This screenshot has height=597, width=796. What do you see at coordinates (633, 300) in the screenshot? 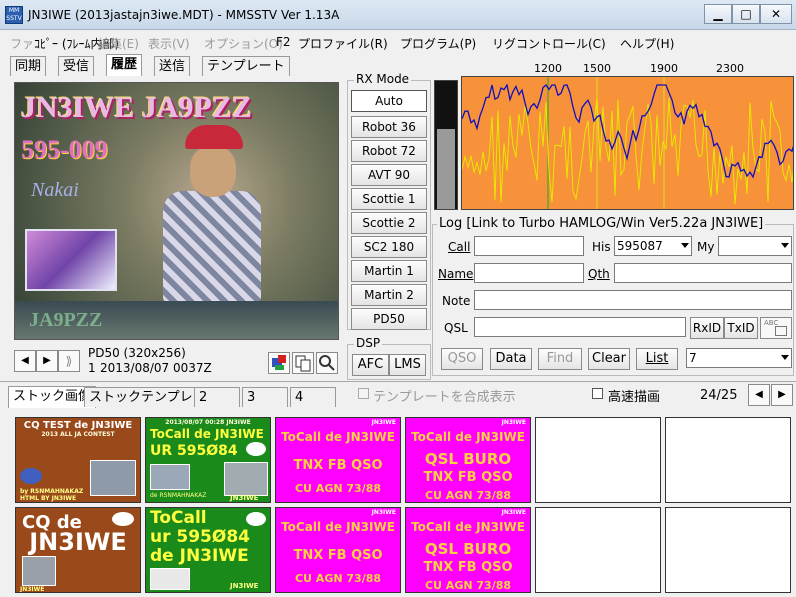
I see `note-field` at bounding box center [633, 300].